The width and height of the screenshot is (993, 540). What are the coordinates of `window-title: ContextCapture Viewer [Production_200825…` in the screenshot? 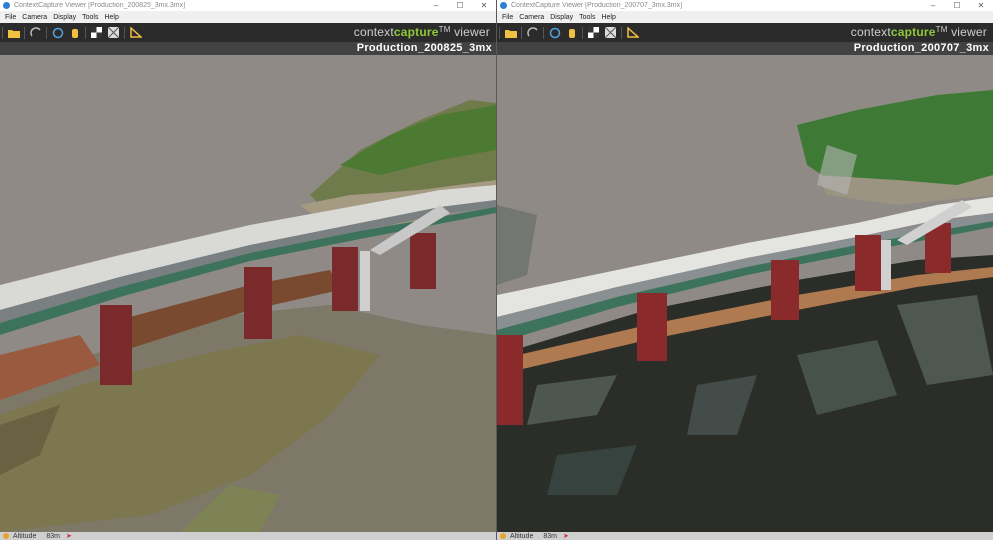 It's located at (100, 5).